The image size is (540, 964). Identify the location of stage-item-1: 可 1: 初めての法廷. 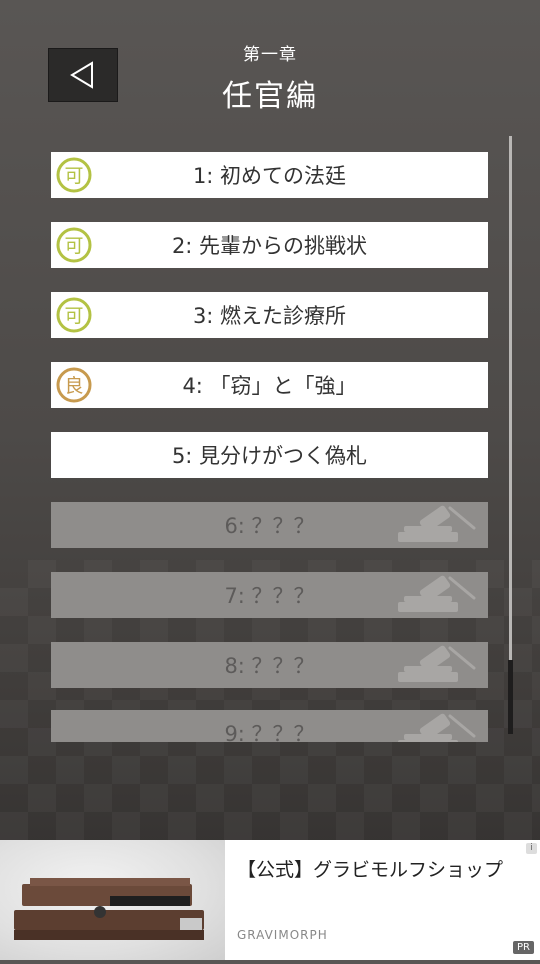
(269, 175).